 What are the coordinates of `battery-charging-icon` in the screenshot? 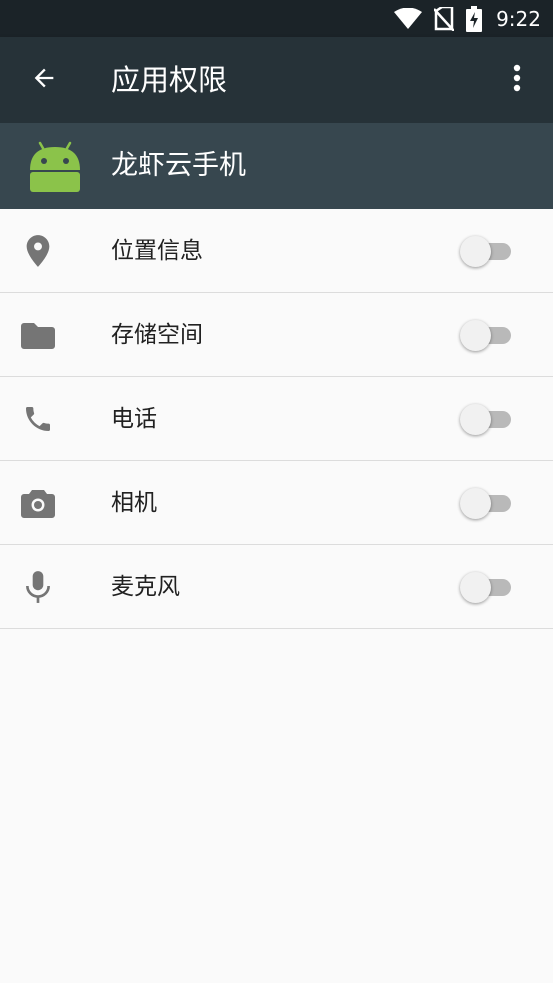 It's located at (474, 18).